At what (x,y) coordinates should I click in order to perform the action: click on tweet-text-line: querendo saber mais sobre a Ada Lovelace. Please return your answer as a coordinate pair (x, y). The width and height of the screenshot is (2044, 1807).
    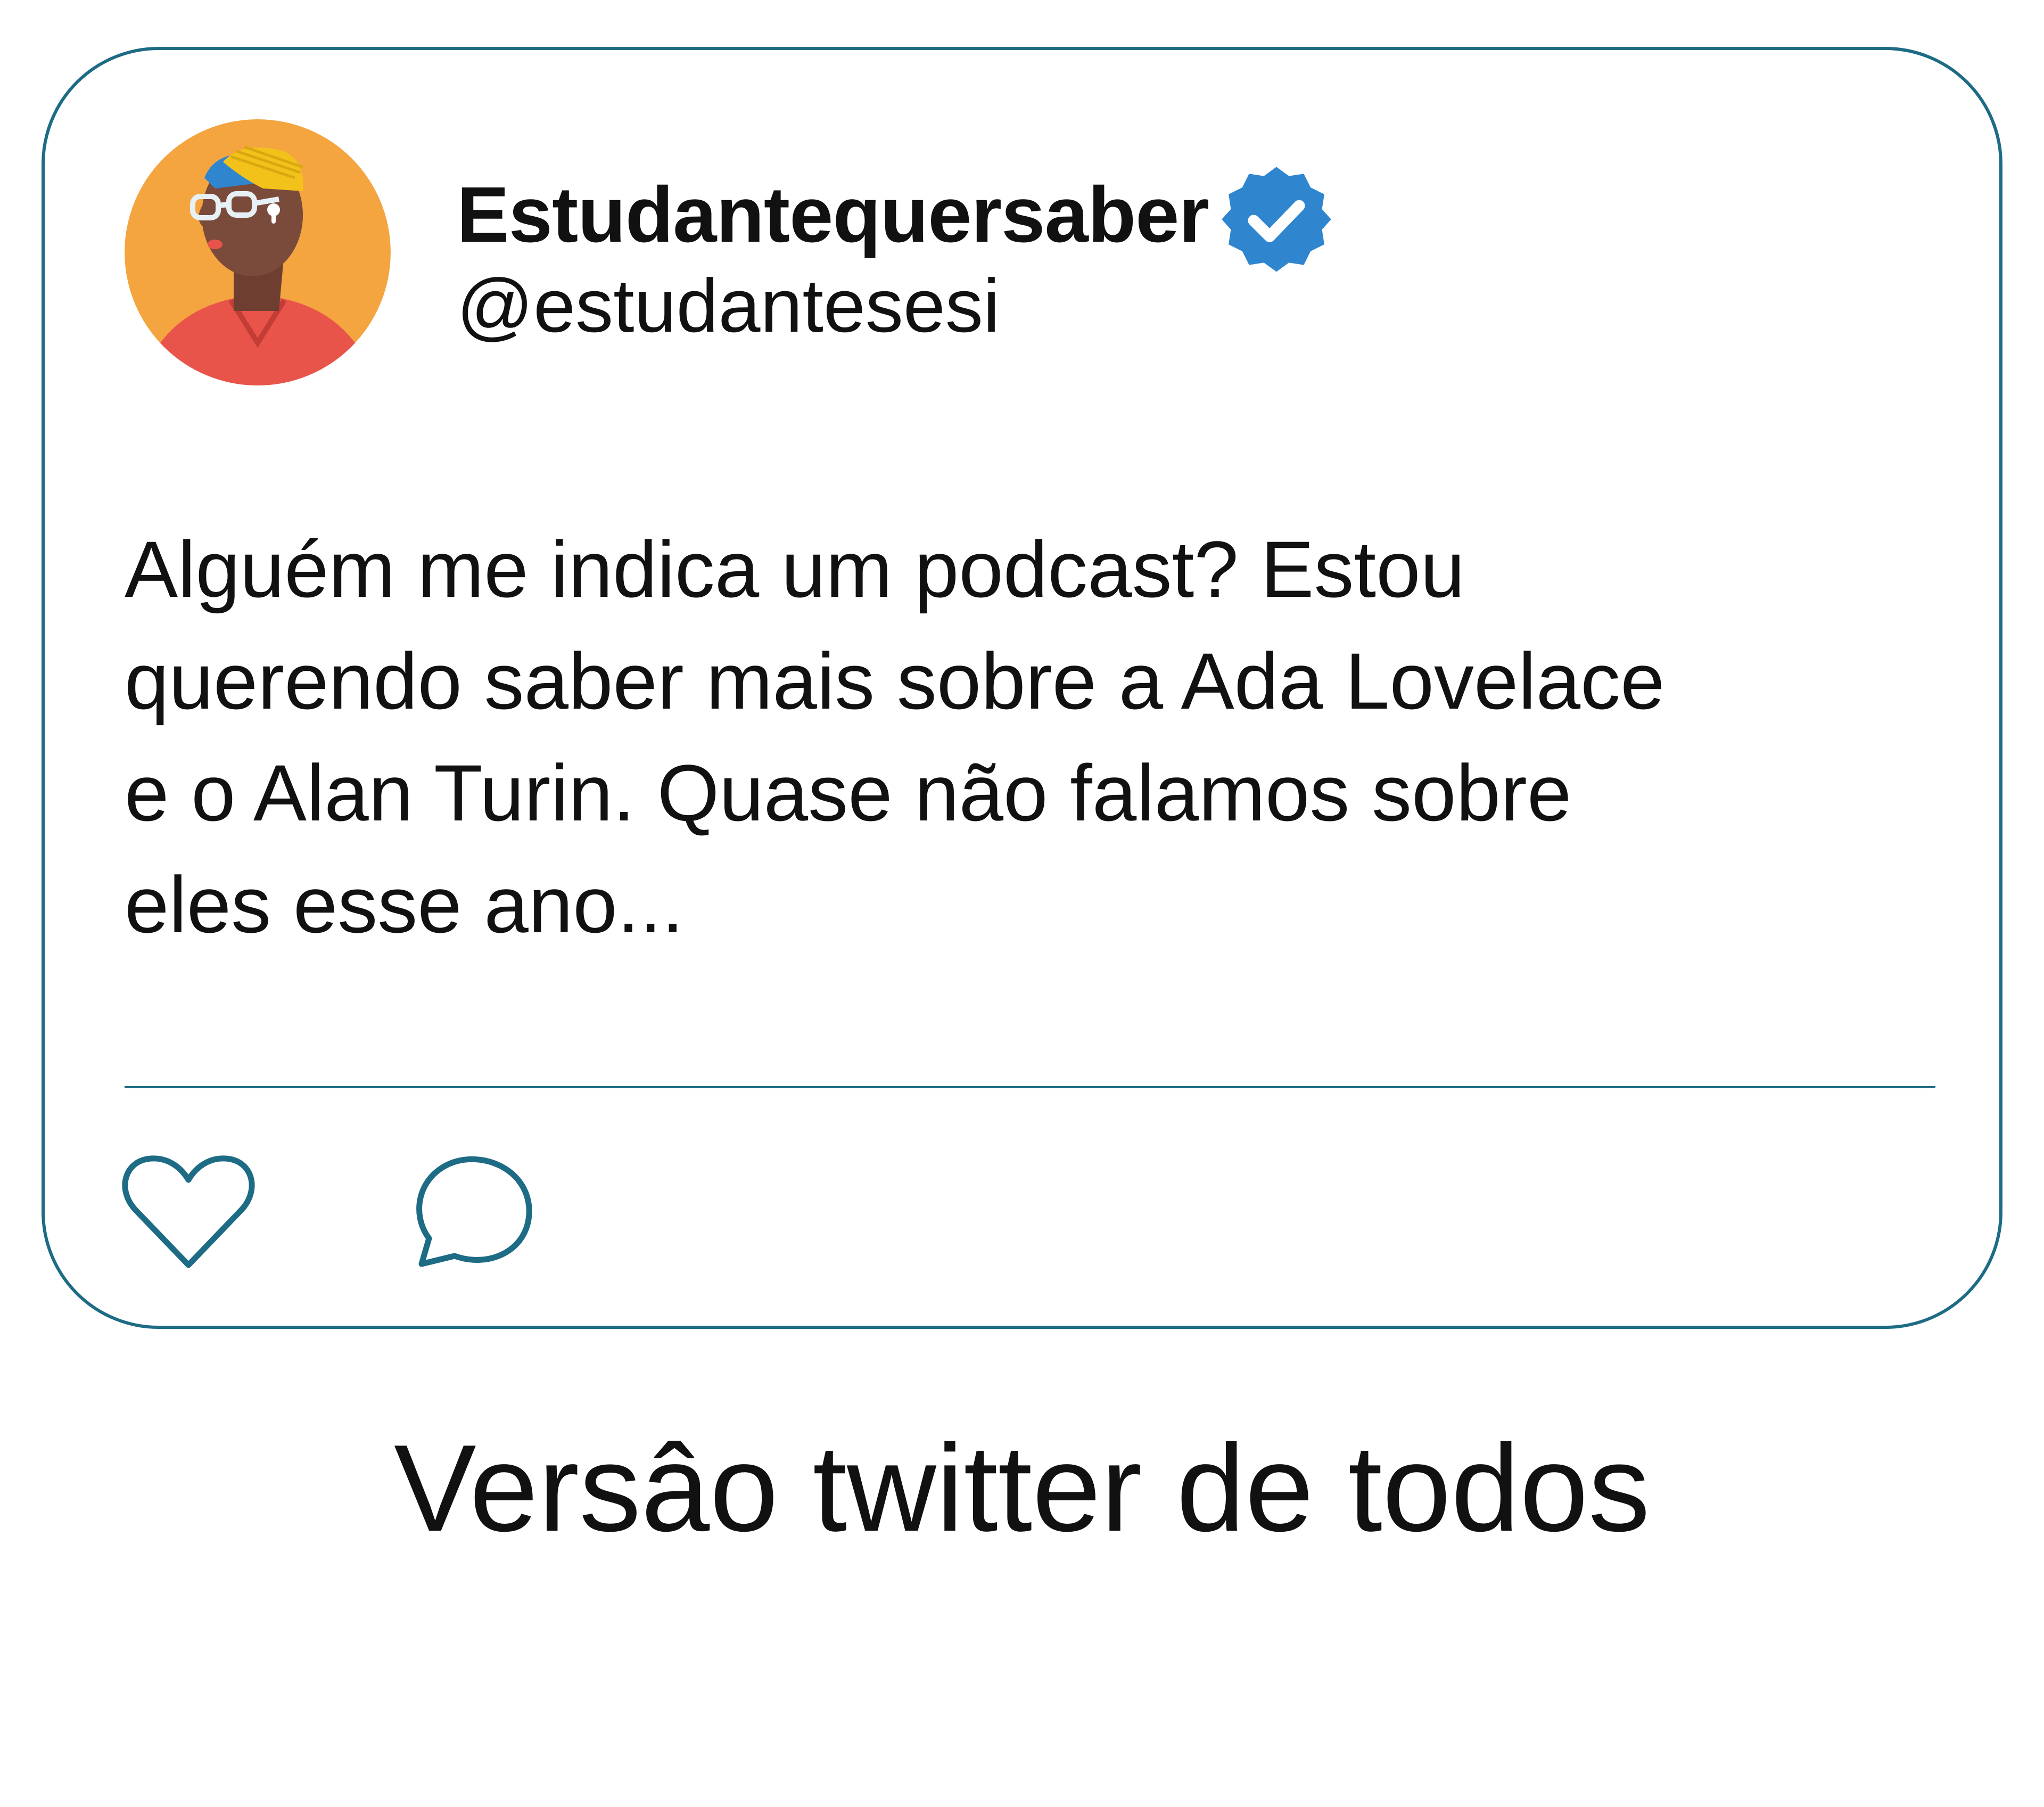
    Looking at the image, I should click on (895, 681).